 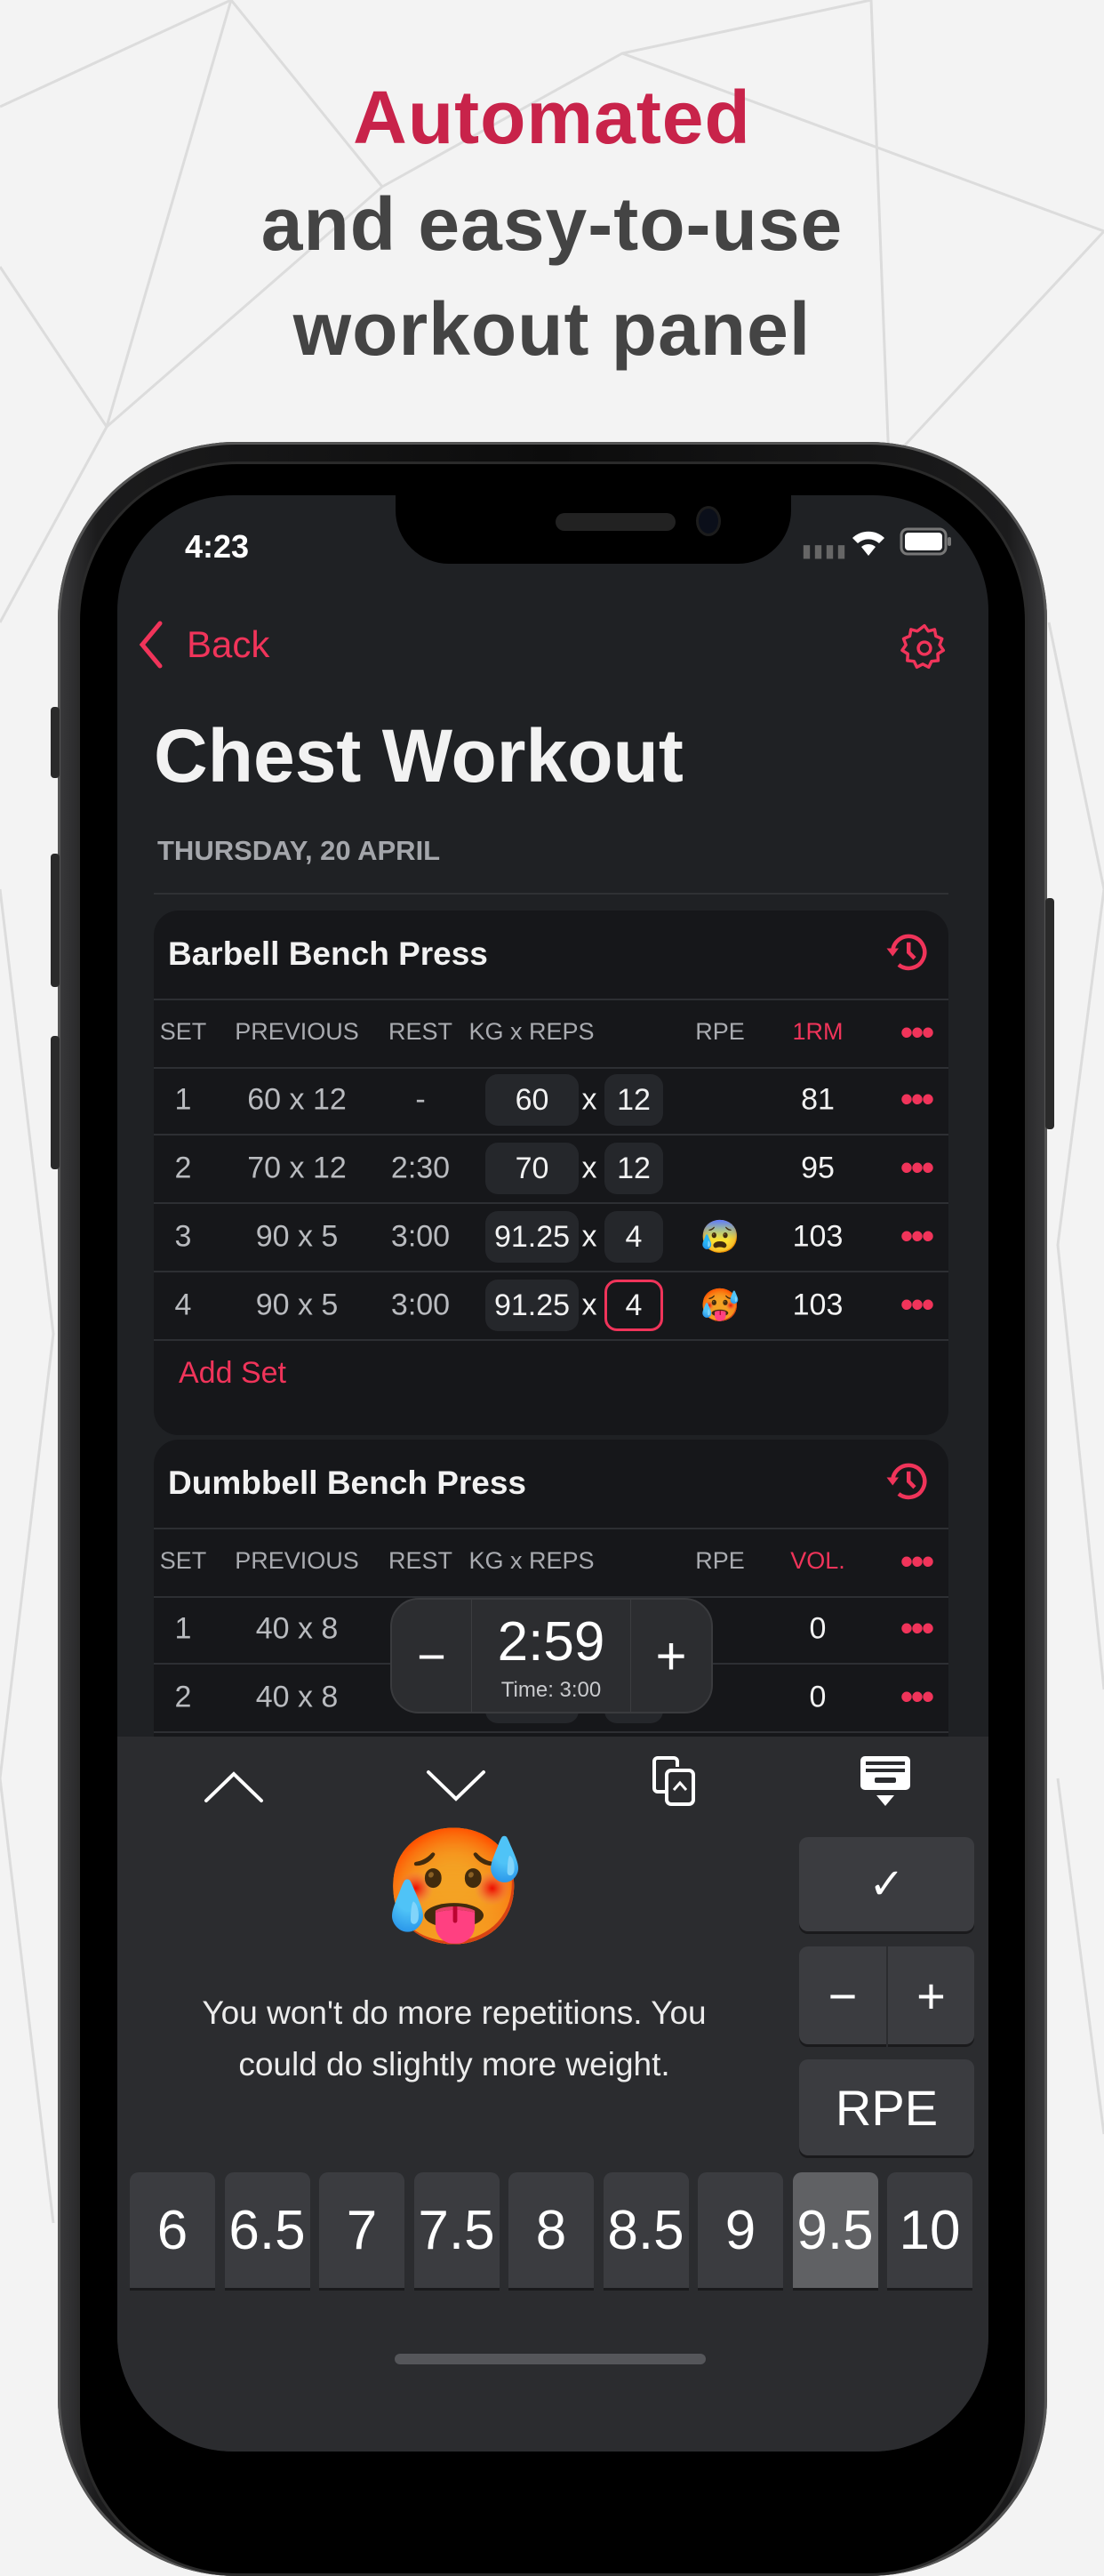 What do you see at coordinates (817, 1560) in the screenshot?
I see `column-header: VOL.` at bounding box center [817, 1560].